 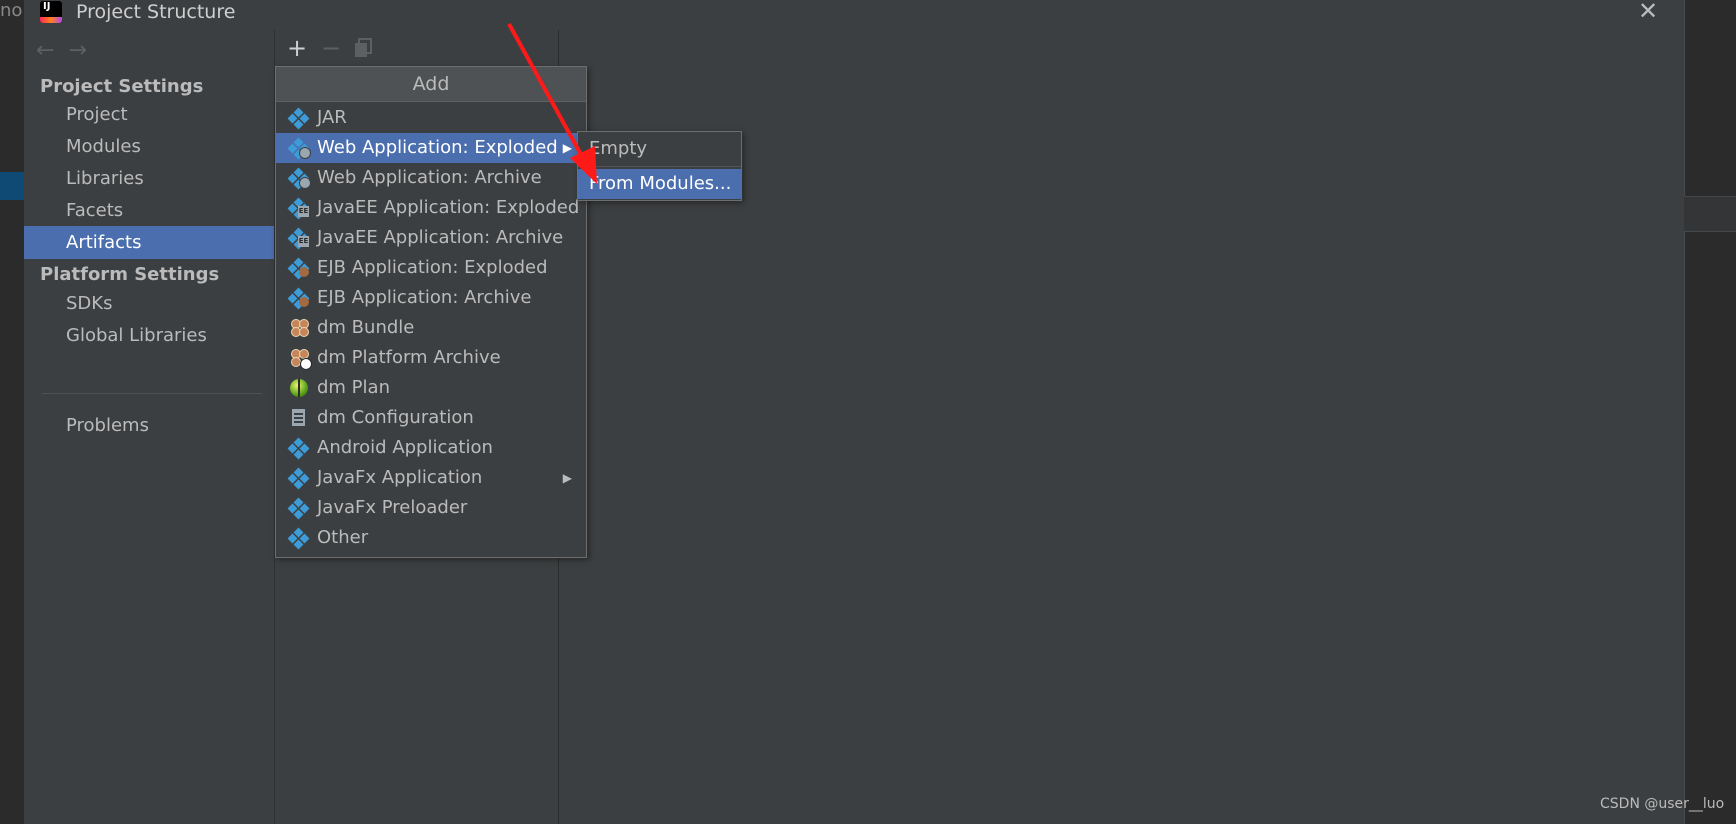 What do you see at coordinates (149, 242) in the screenshot?
I see `sidebar-item-artifacts: Artifacts` at bounding box center [149, 242].